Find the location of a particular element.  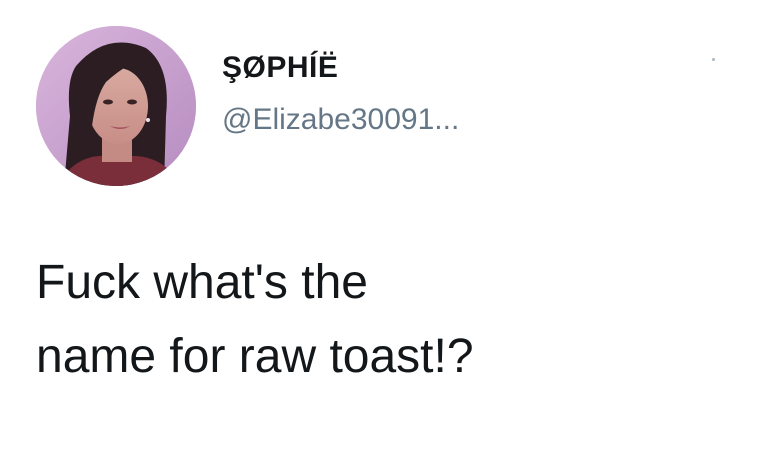

avatar-photo is located at coordinates (116, 106).